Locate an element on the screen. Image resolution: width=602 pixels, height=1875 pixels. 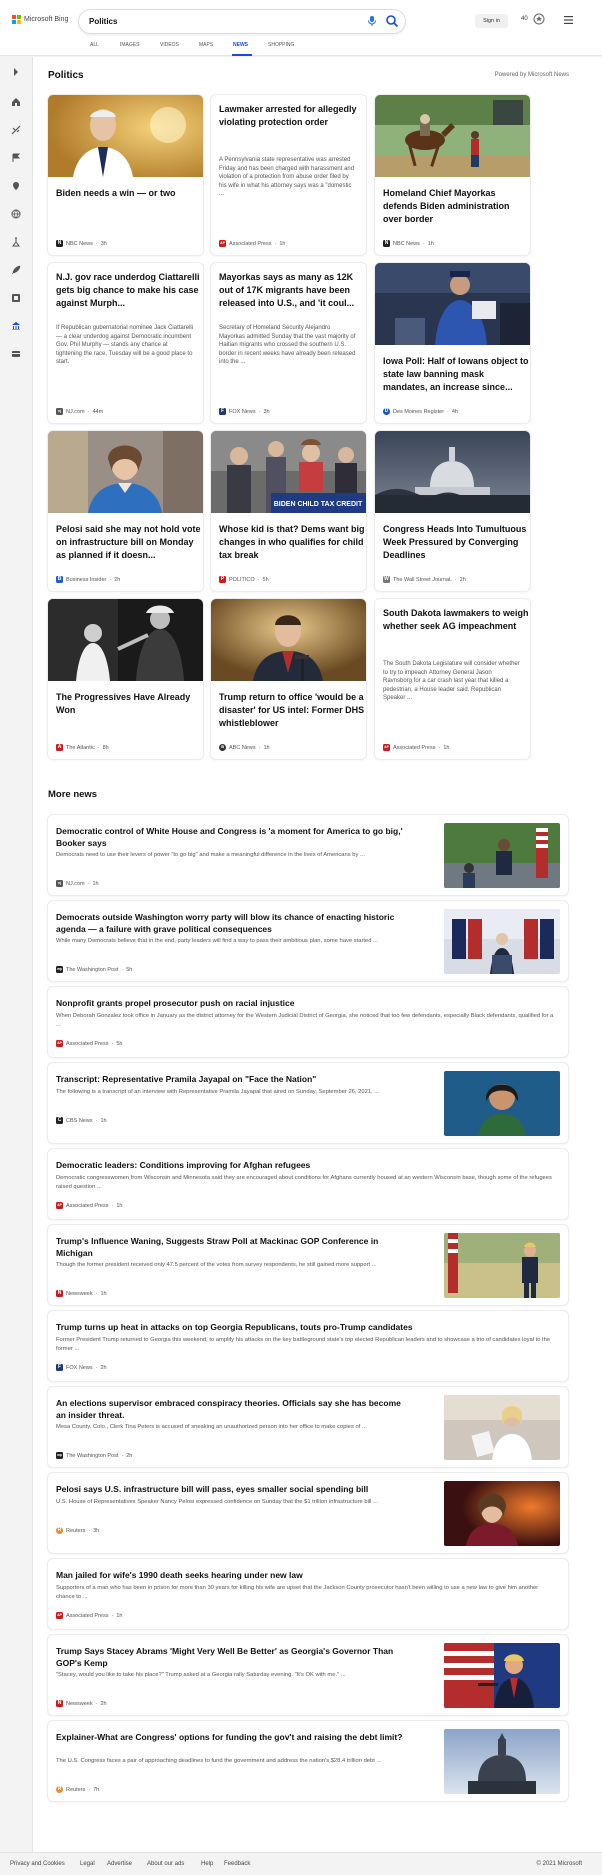
rewards-icon is located at coordinates (539, 19).